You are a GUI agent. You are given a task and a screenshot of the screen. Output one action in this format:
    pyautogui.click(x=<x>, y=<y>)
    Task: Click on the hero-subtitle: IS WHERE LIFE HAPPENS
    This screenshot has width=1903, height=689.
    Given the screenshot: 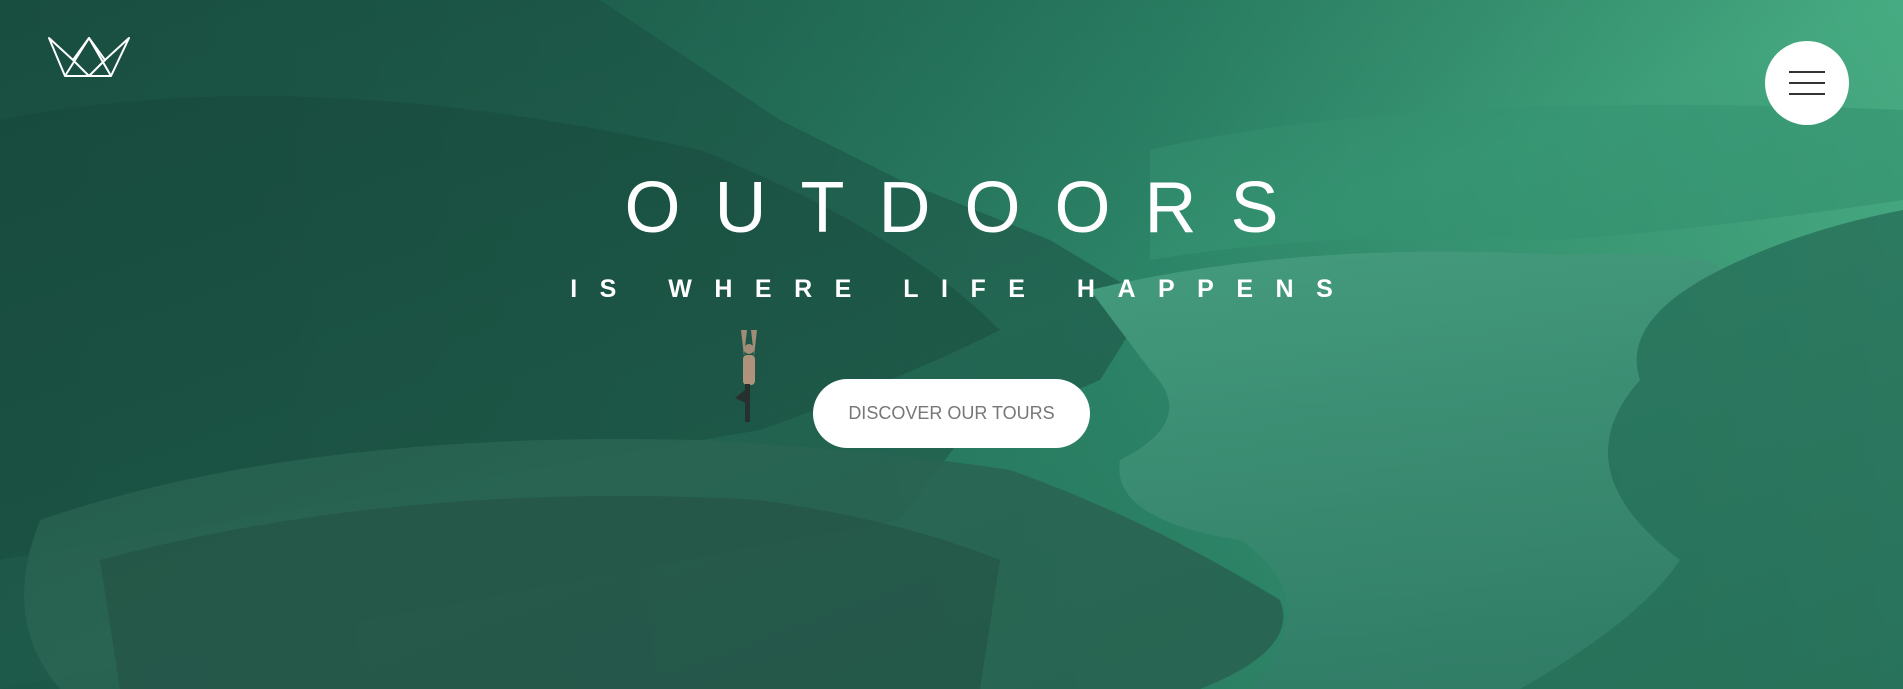 What is the action you would take?
    pyautogui.click(x=963, y=289)
    